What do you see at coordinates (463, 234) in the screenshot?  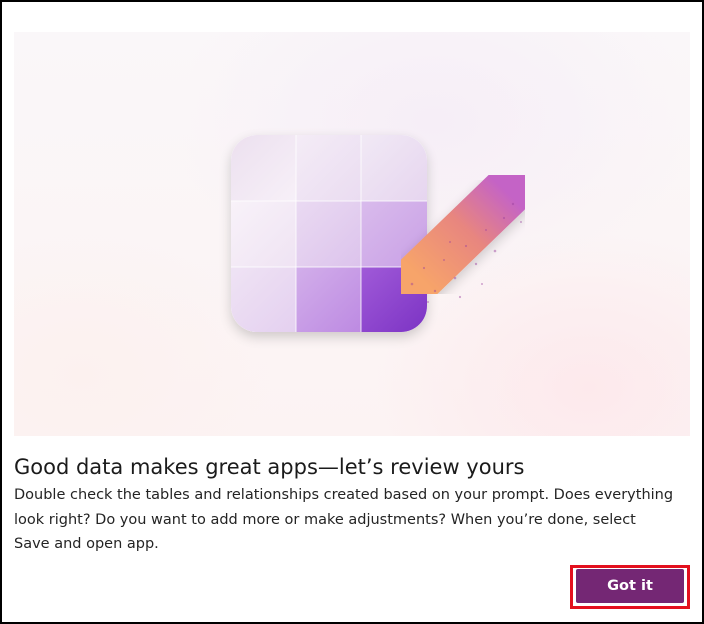 I see `pencil-icon` at bounding box center [463, 234].